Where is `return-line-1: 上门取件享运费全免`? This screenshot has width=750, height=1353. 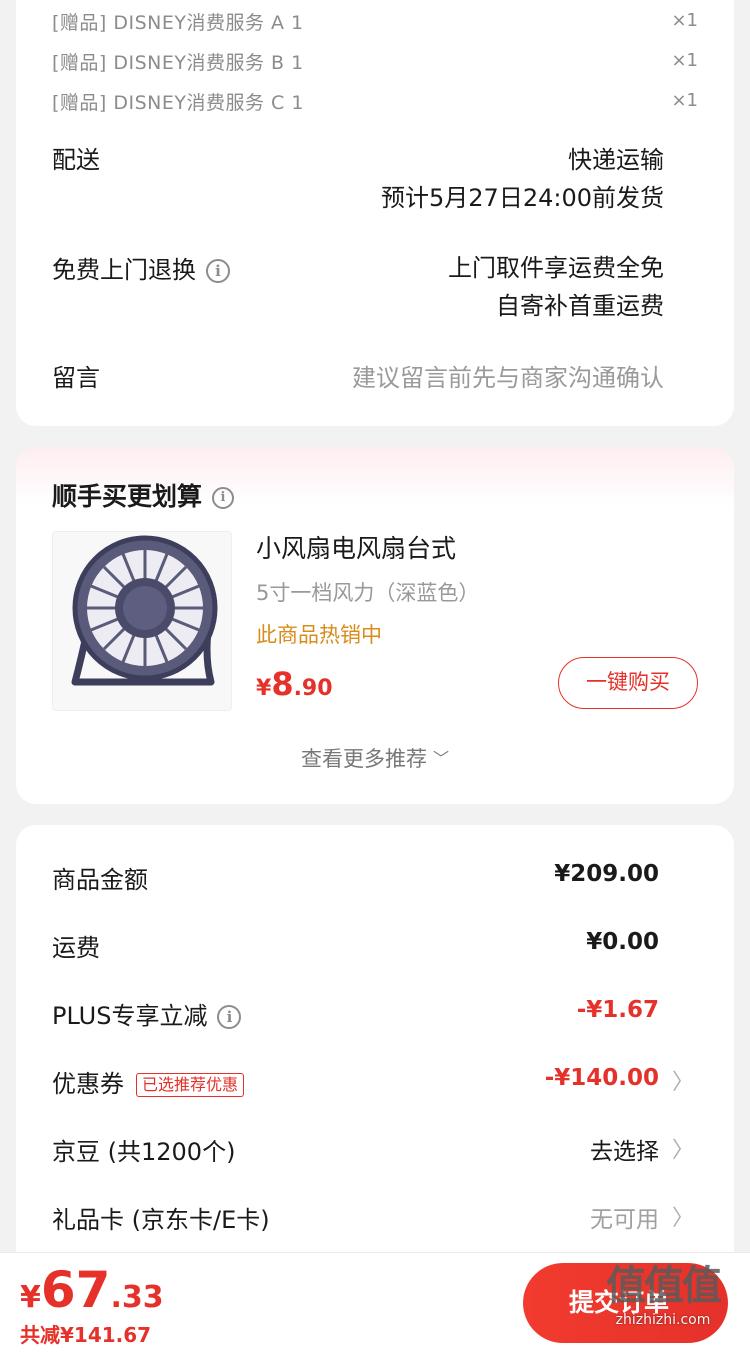
return-line-1: 上门取件享运费全免 is located at coordinates (556, 268).